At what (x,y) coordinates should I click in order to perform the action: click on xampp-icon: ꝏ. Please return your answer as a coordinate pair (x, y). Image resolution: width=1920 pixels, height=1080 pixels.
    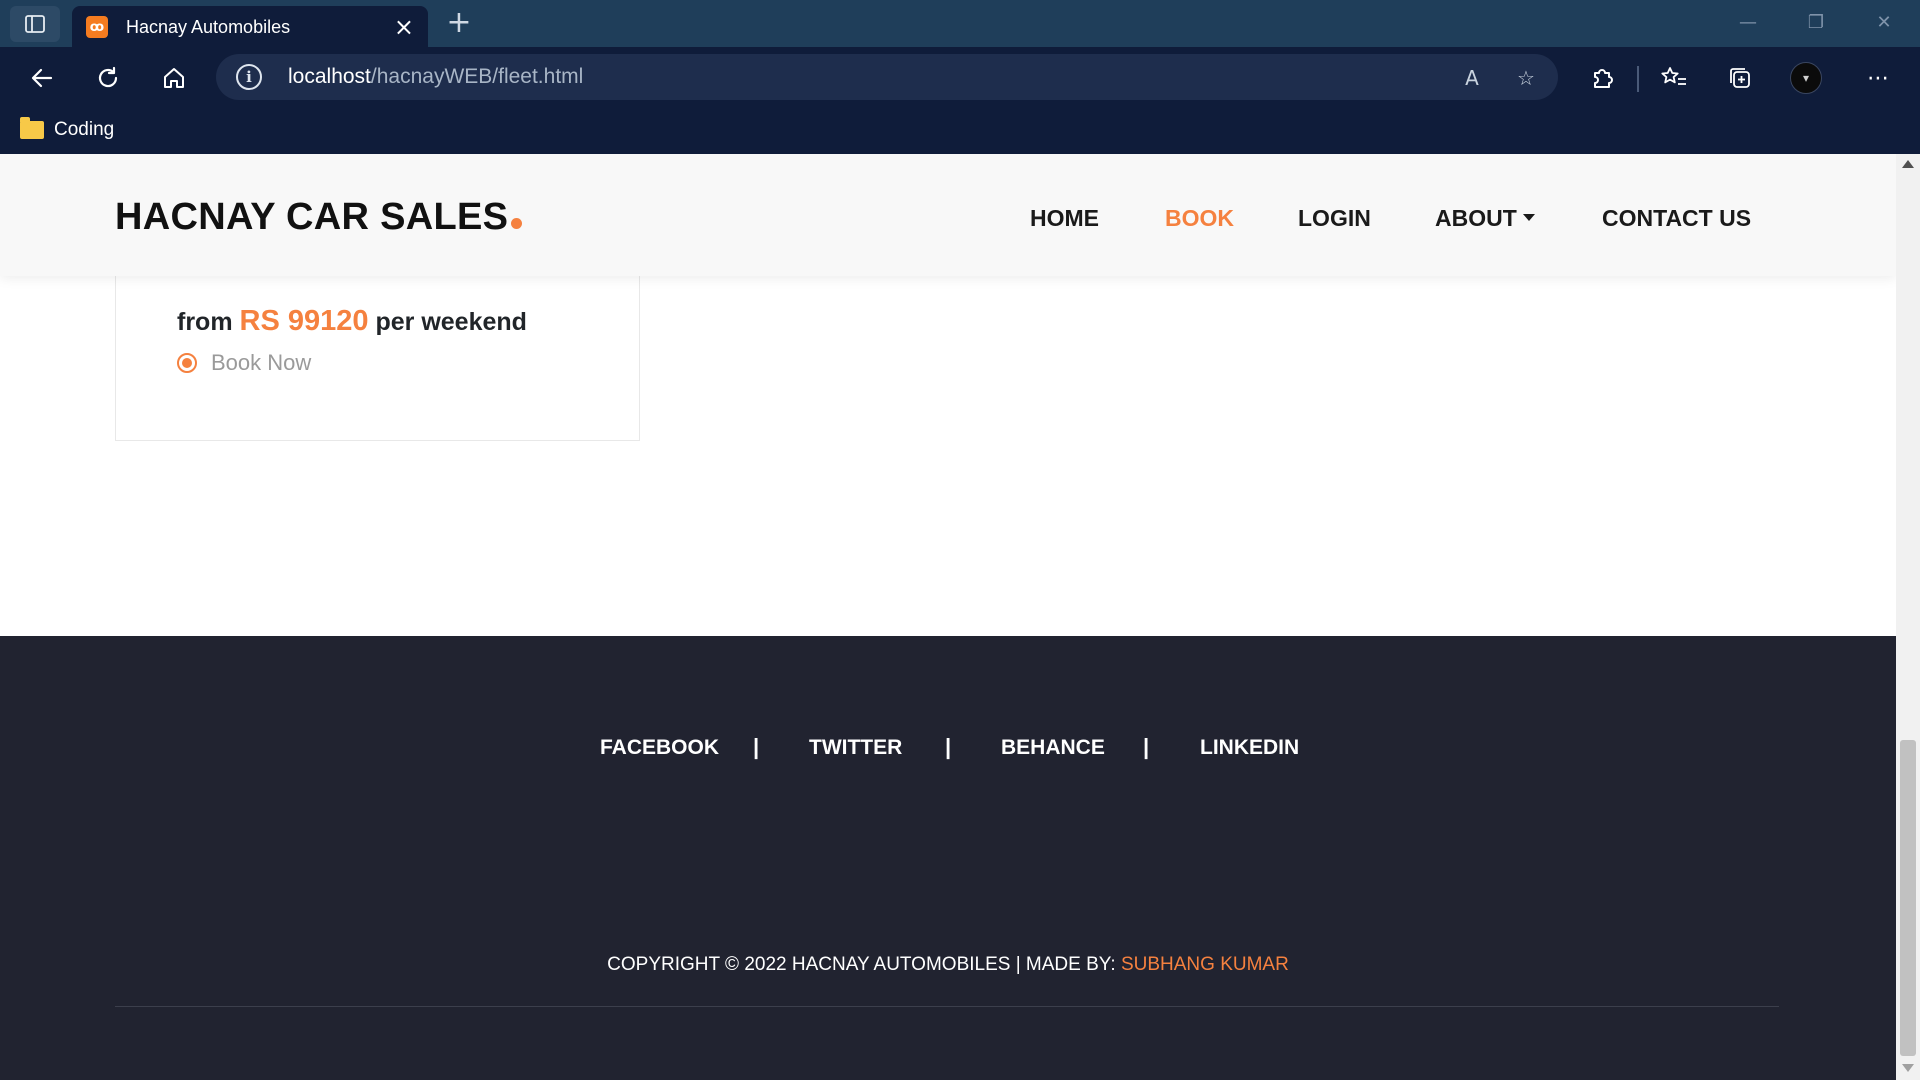
    Looking at the image, I should click on (97, 27).